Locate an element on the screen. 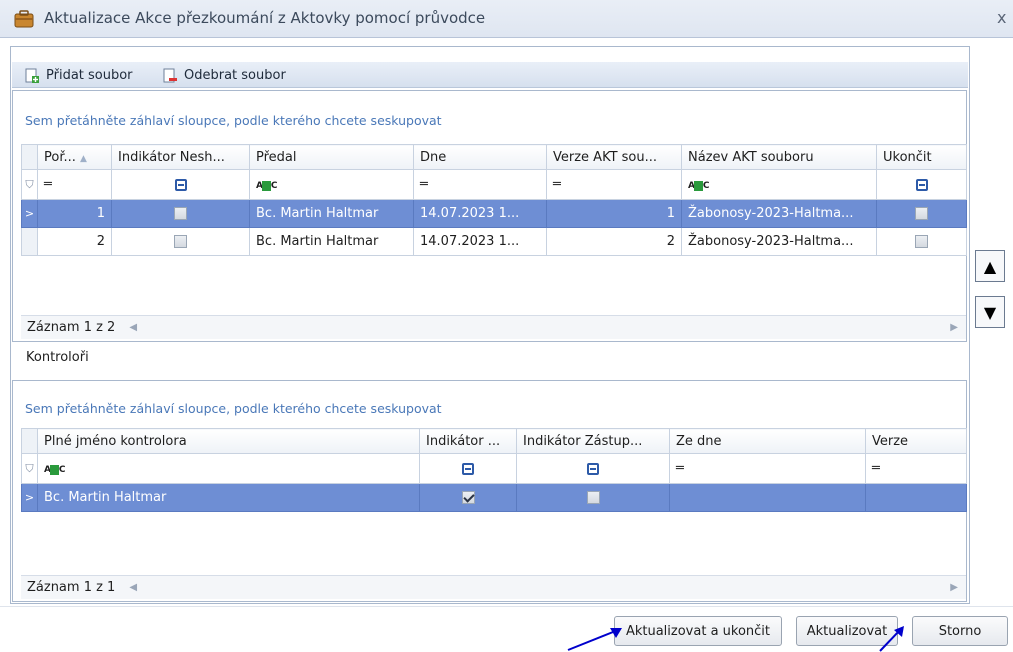 The width and height of the screenshot is (1013, 652). filter-close is located at coordinates (921, 184).